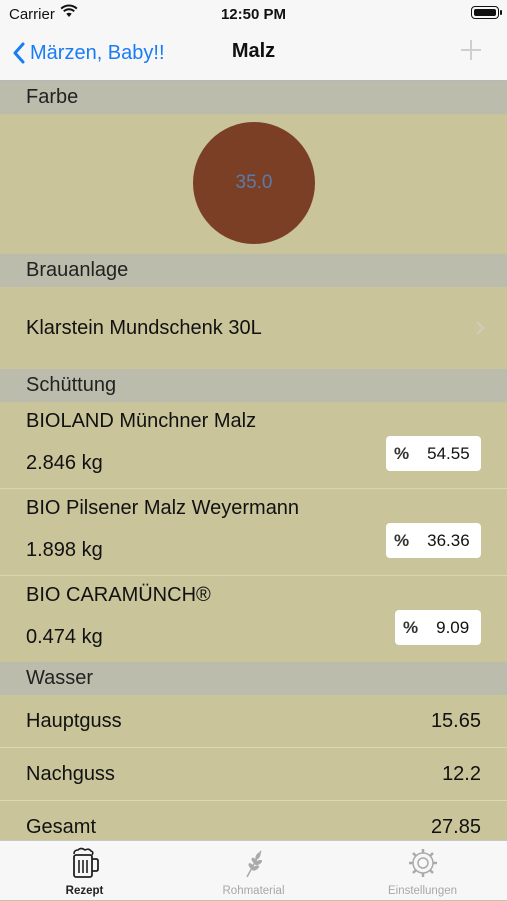  I want to click on malt-amount: 0.474 kg, so click(64, 637).